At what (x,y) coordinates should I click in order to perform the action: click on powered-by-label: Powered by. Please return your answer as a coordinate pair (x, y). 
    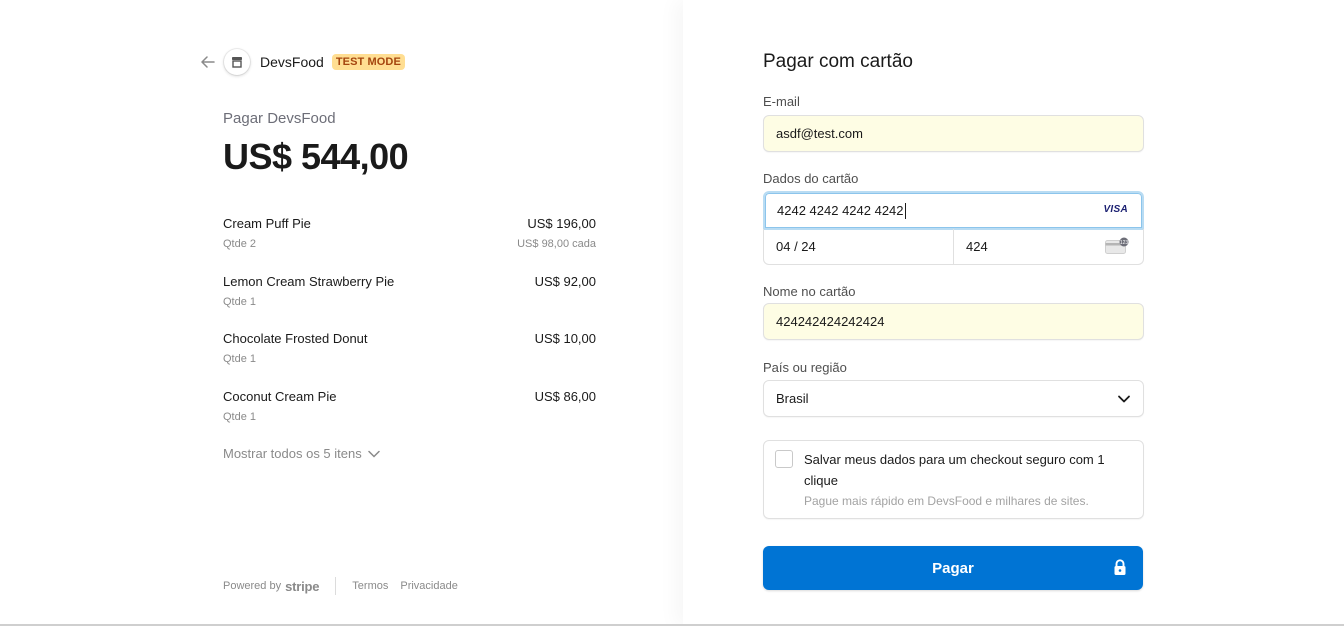
    Looking at the image, I should click on (252, 586).